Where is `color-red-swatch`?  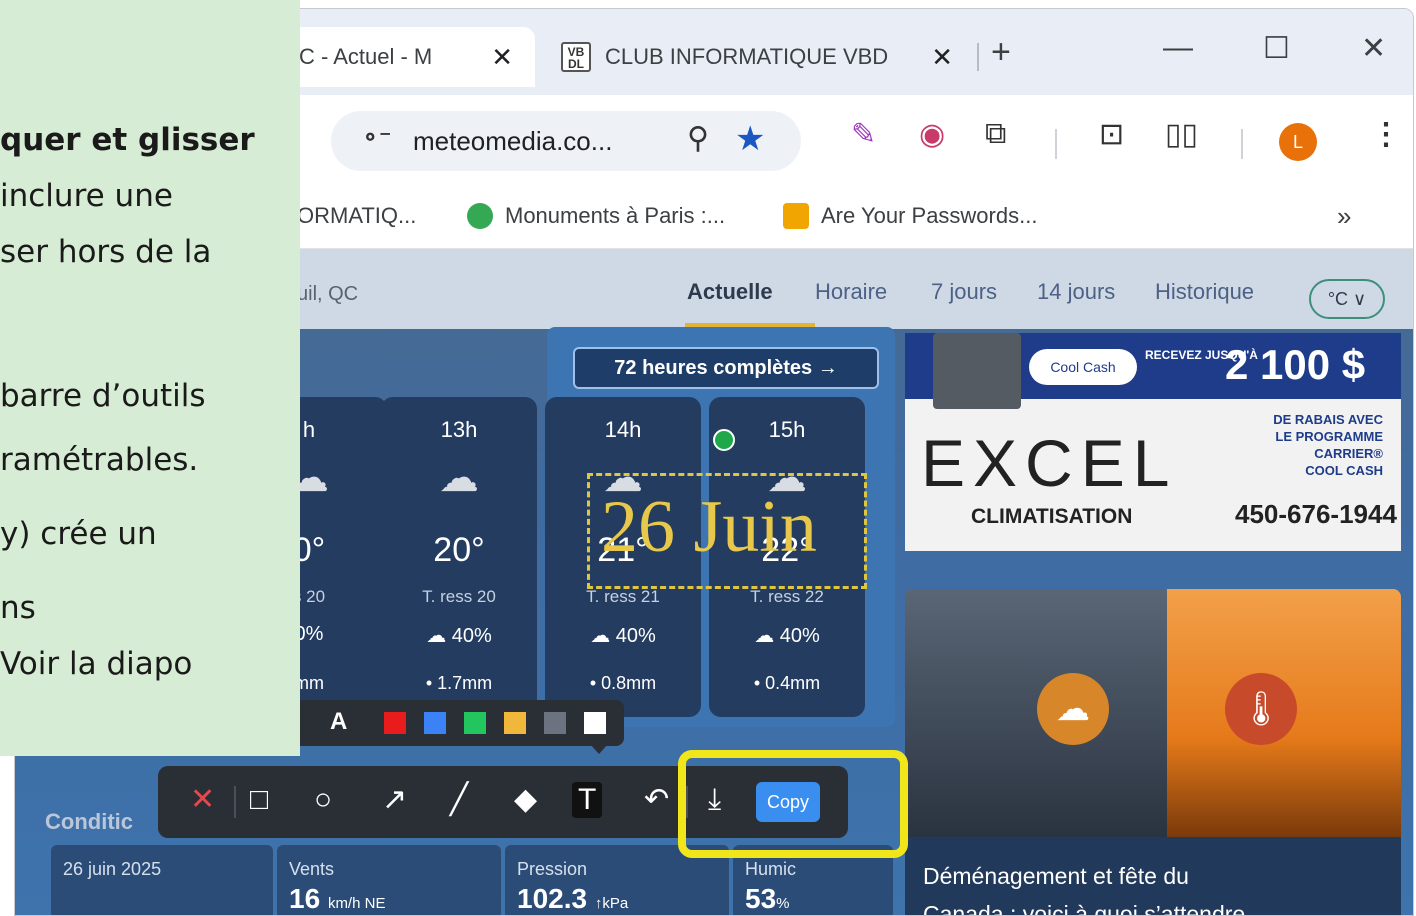 color-red-swatch is located at coordinates (395, 723).